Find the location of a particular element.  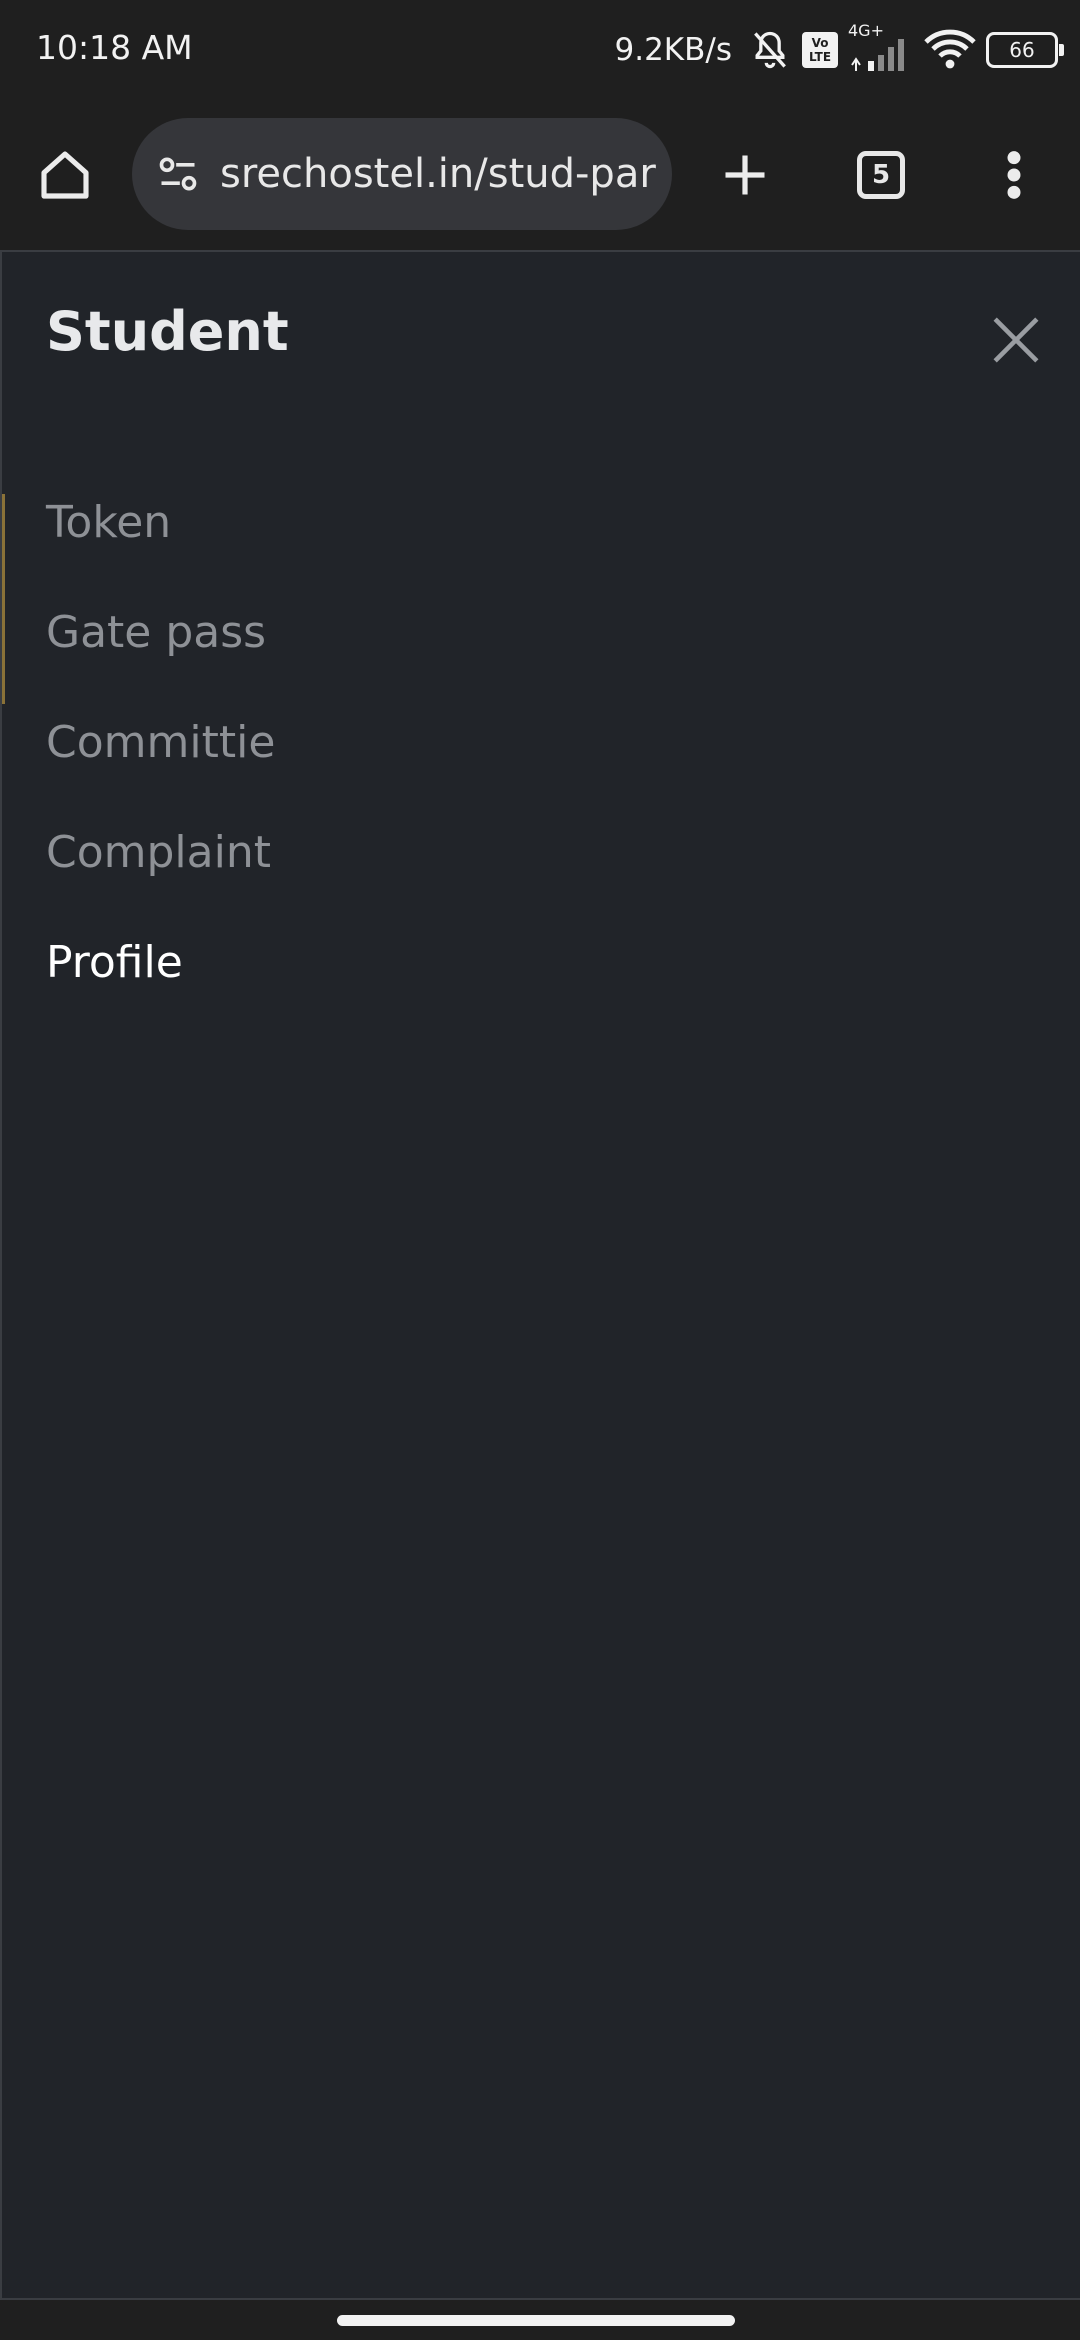

tab-count-icon: 5 is located at coordinates (881, 175).